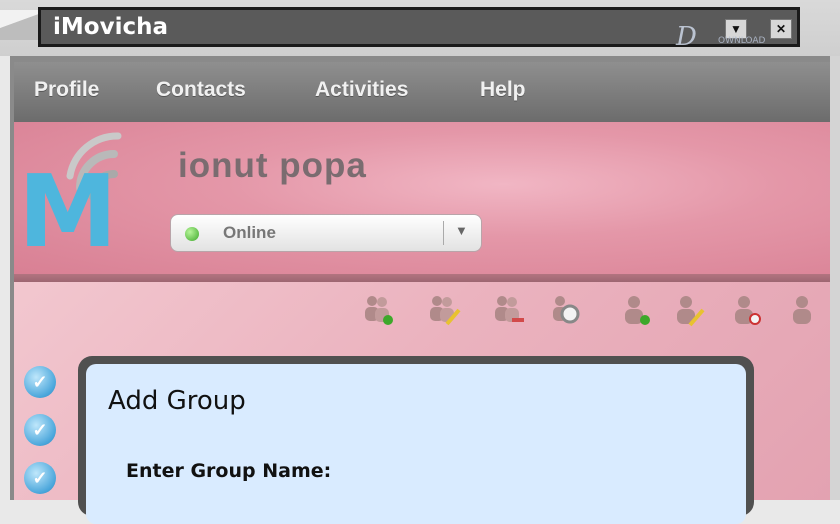  I want to click on watermark-logo: D OWNLOAD, so click(736, 39).